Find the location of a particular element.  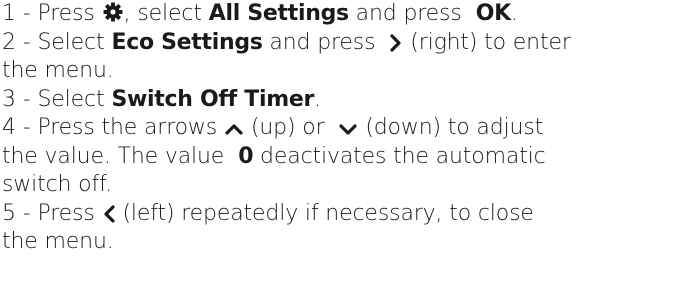

gear-icon is located at coordinates (113, 12).